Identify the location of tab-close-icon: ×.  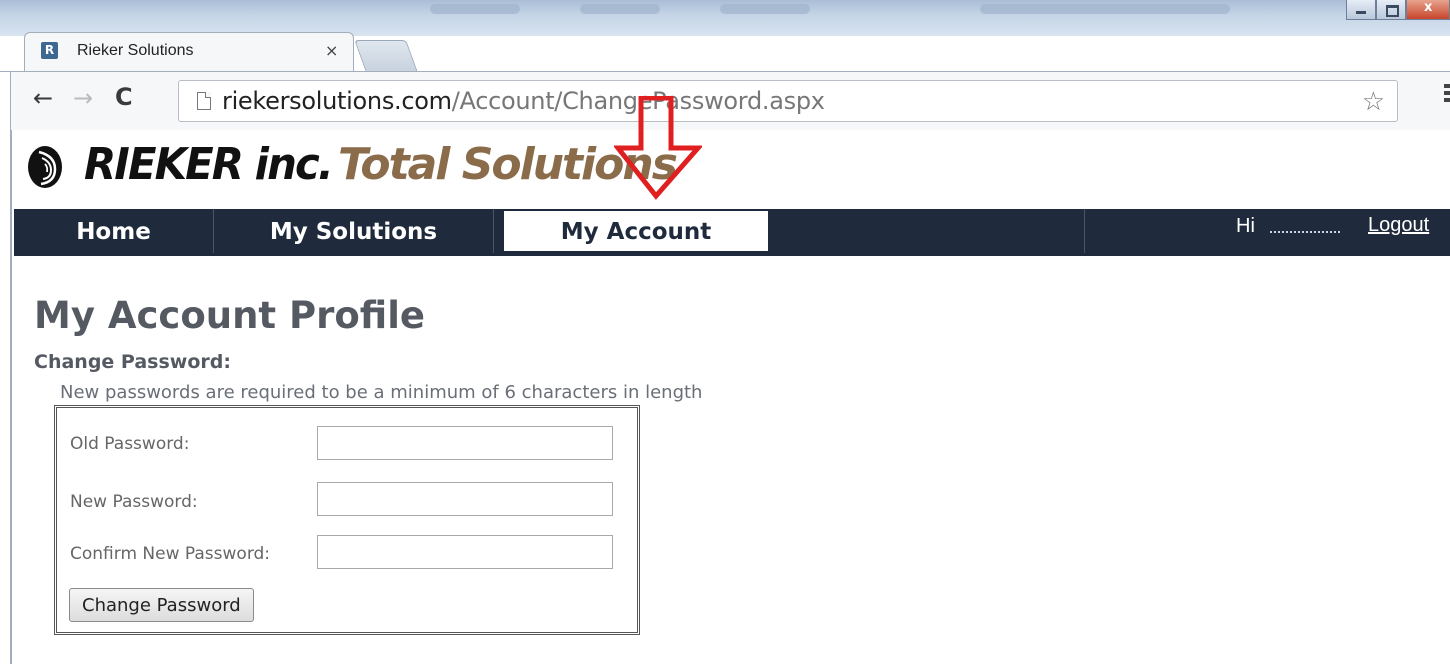
(331, 50).